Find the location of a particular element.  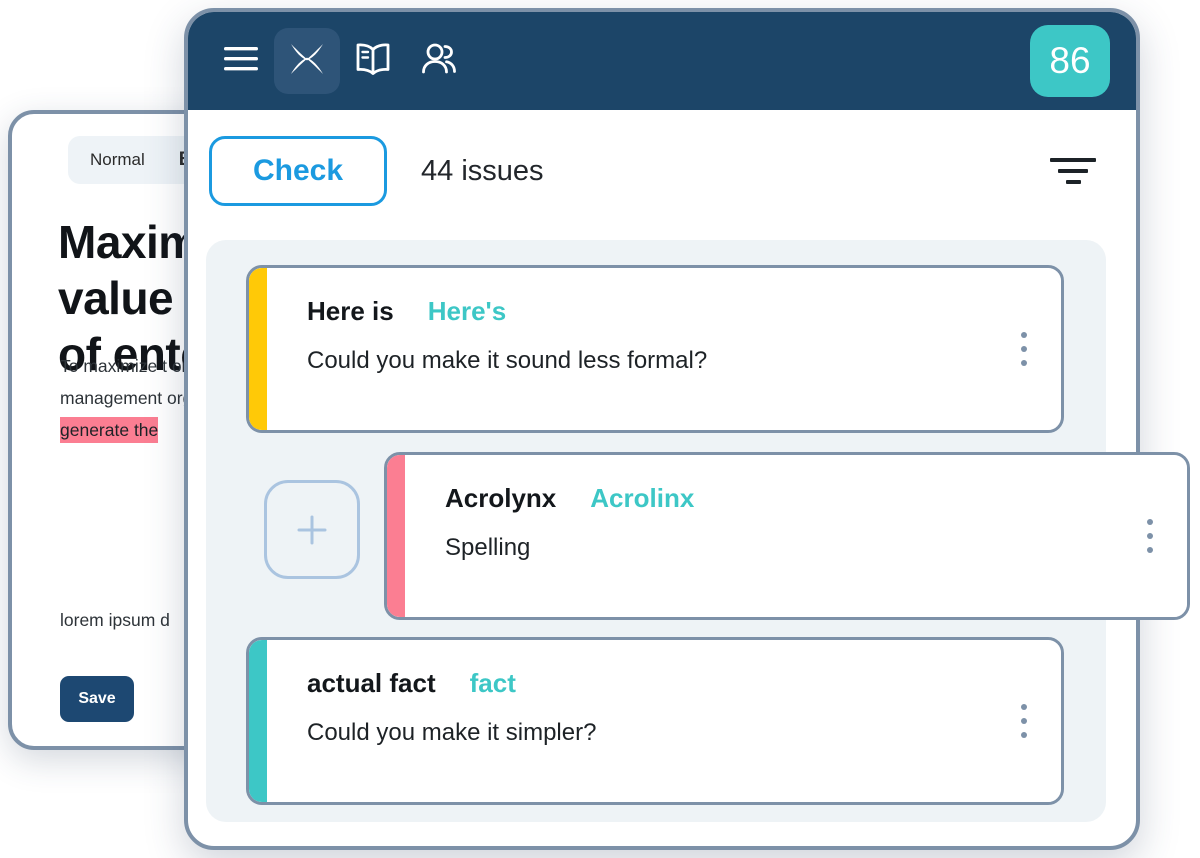

sidebar-action-row: Check 44 issues is located at coordinates (662, 171).